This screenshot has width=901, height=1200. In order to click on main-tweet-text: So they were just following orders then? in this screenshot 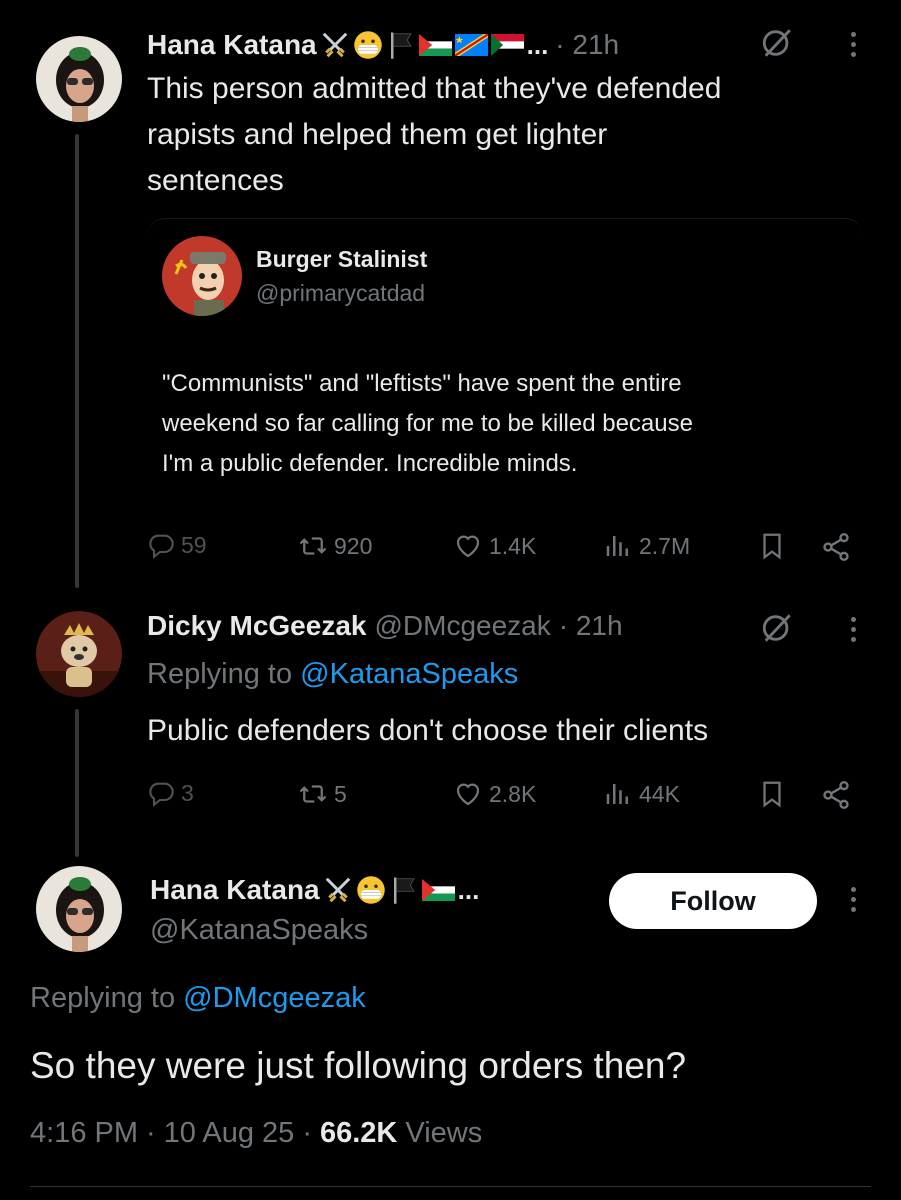, I will do `click(358, 1065)`.